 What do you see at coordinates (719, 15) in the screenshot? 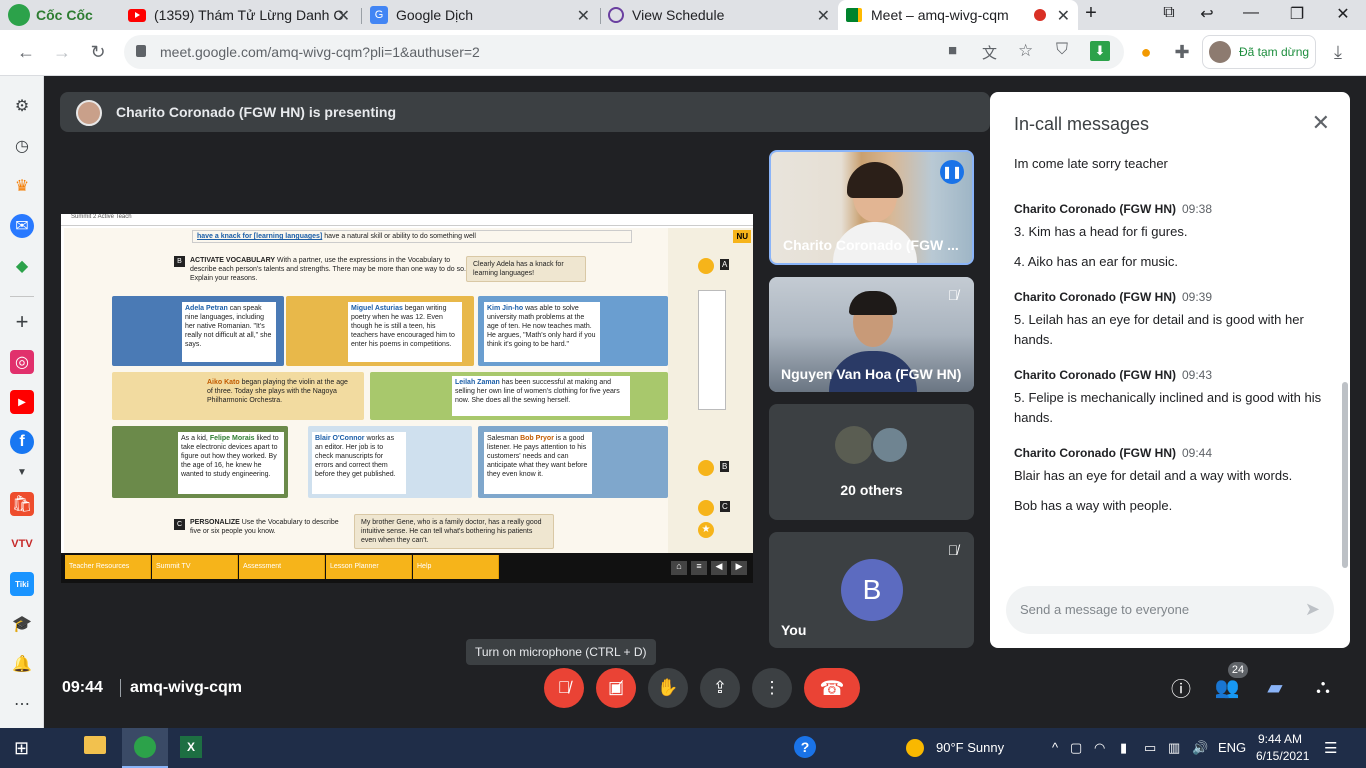
I see `tab-view-schedule: View Schedule ✕` at bounding box center [719, 15].